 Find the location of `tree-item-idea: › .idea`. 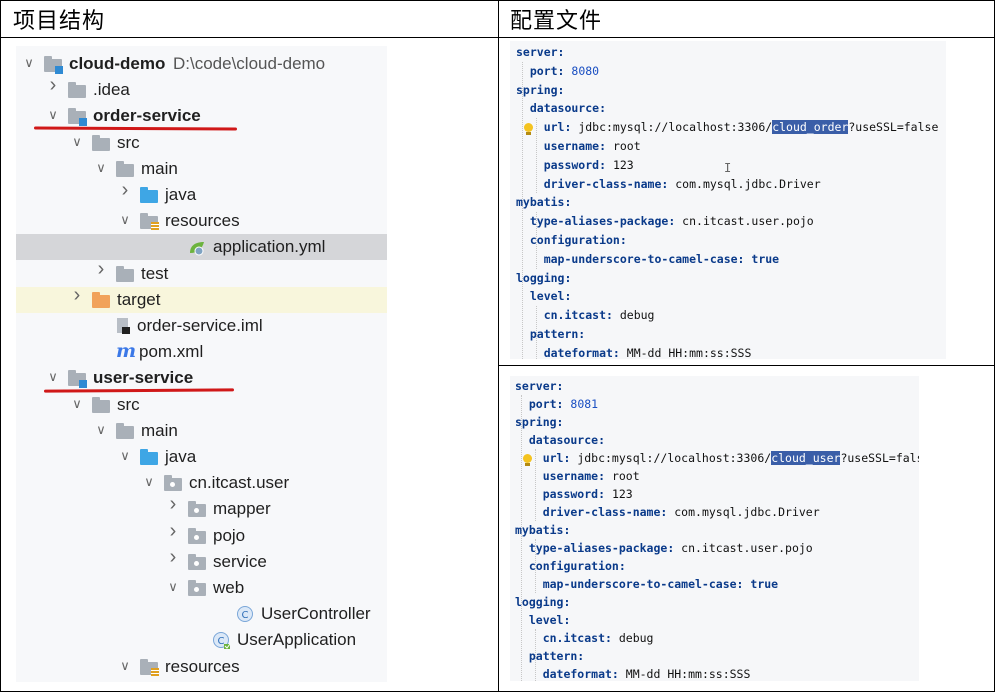

tree-item-idea: › .idea is located at coordinates (201, 89).